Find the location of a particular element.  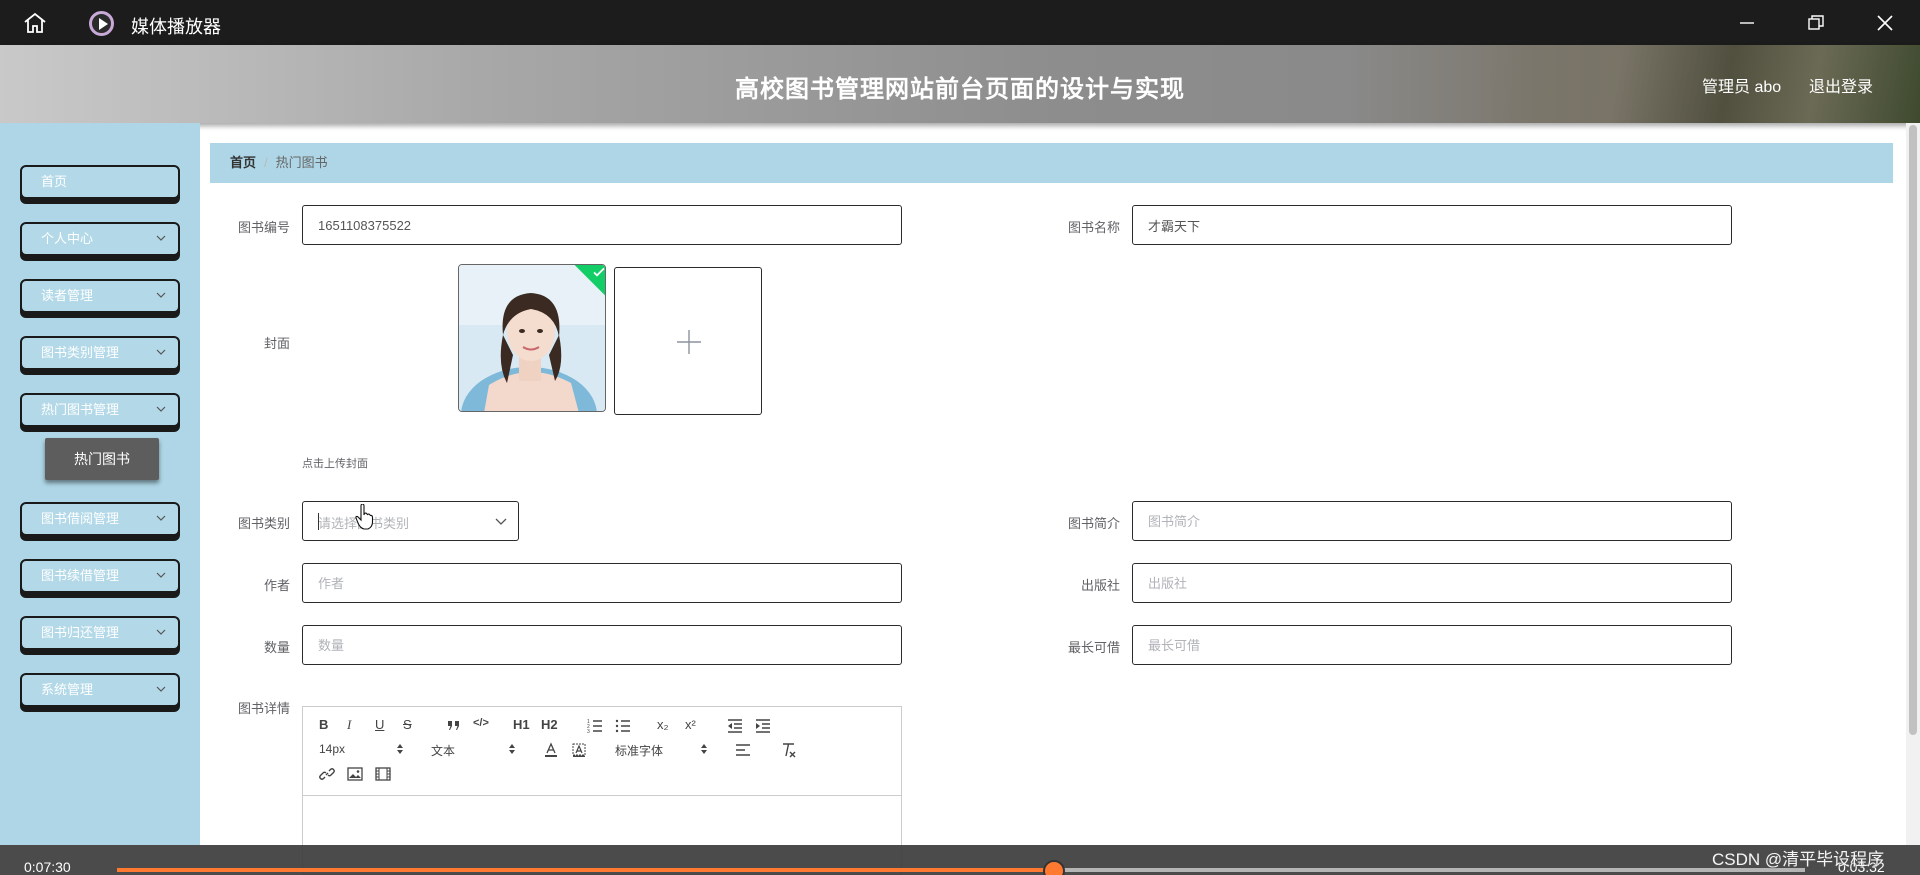

breadcrumb-current: 热门图书 is located at coordinates (301, 162).